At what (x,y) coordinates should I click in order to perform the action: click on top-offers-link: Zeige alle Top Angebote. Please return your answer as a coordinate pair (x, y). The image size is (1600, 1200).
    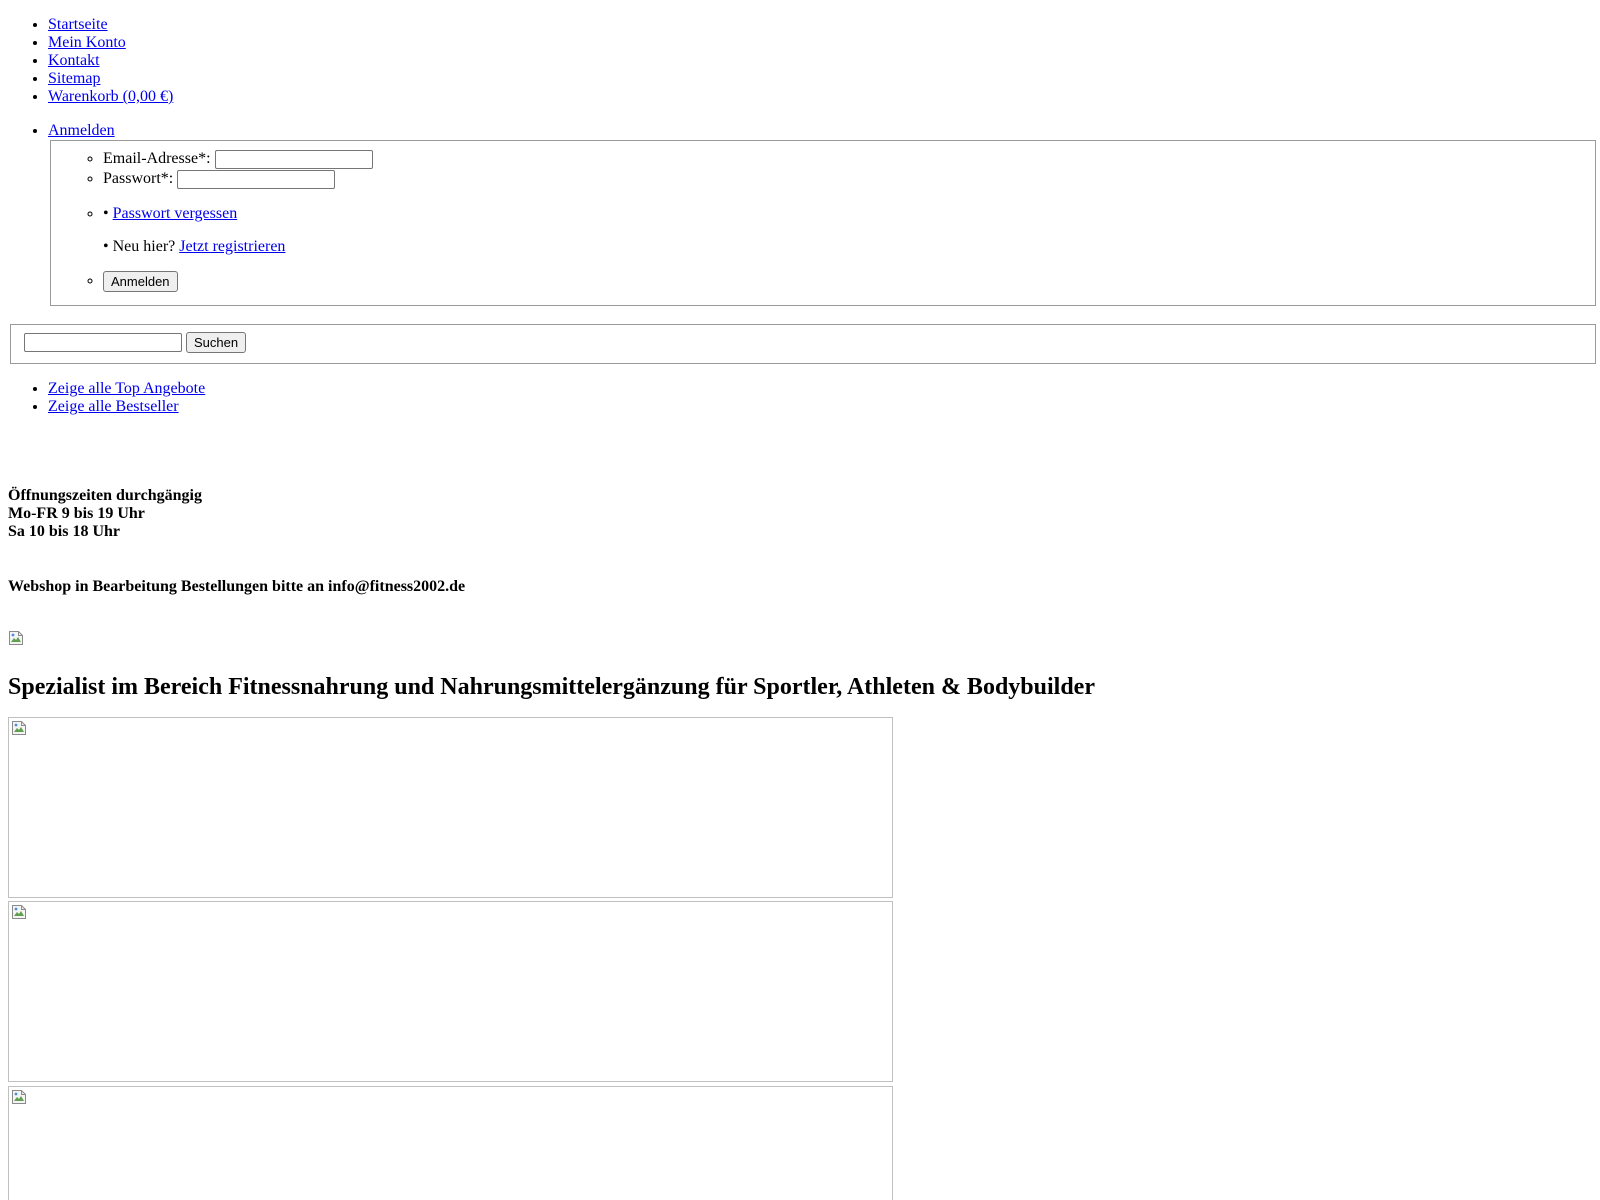
    Looking at the image, I should click on (126, 388).